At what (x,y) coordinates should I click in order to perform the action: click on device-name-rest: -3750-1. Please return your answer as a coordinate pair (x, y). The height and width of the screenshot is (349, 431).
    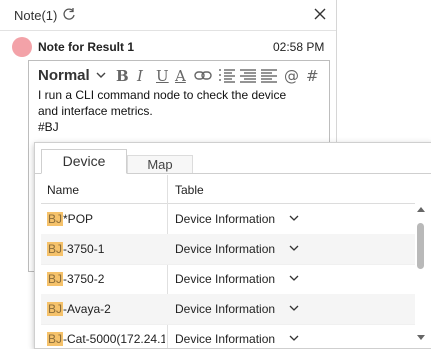
    Looking at the image, I should click on (84, 249).